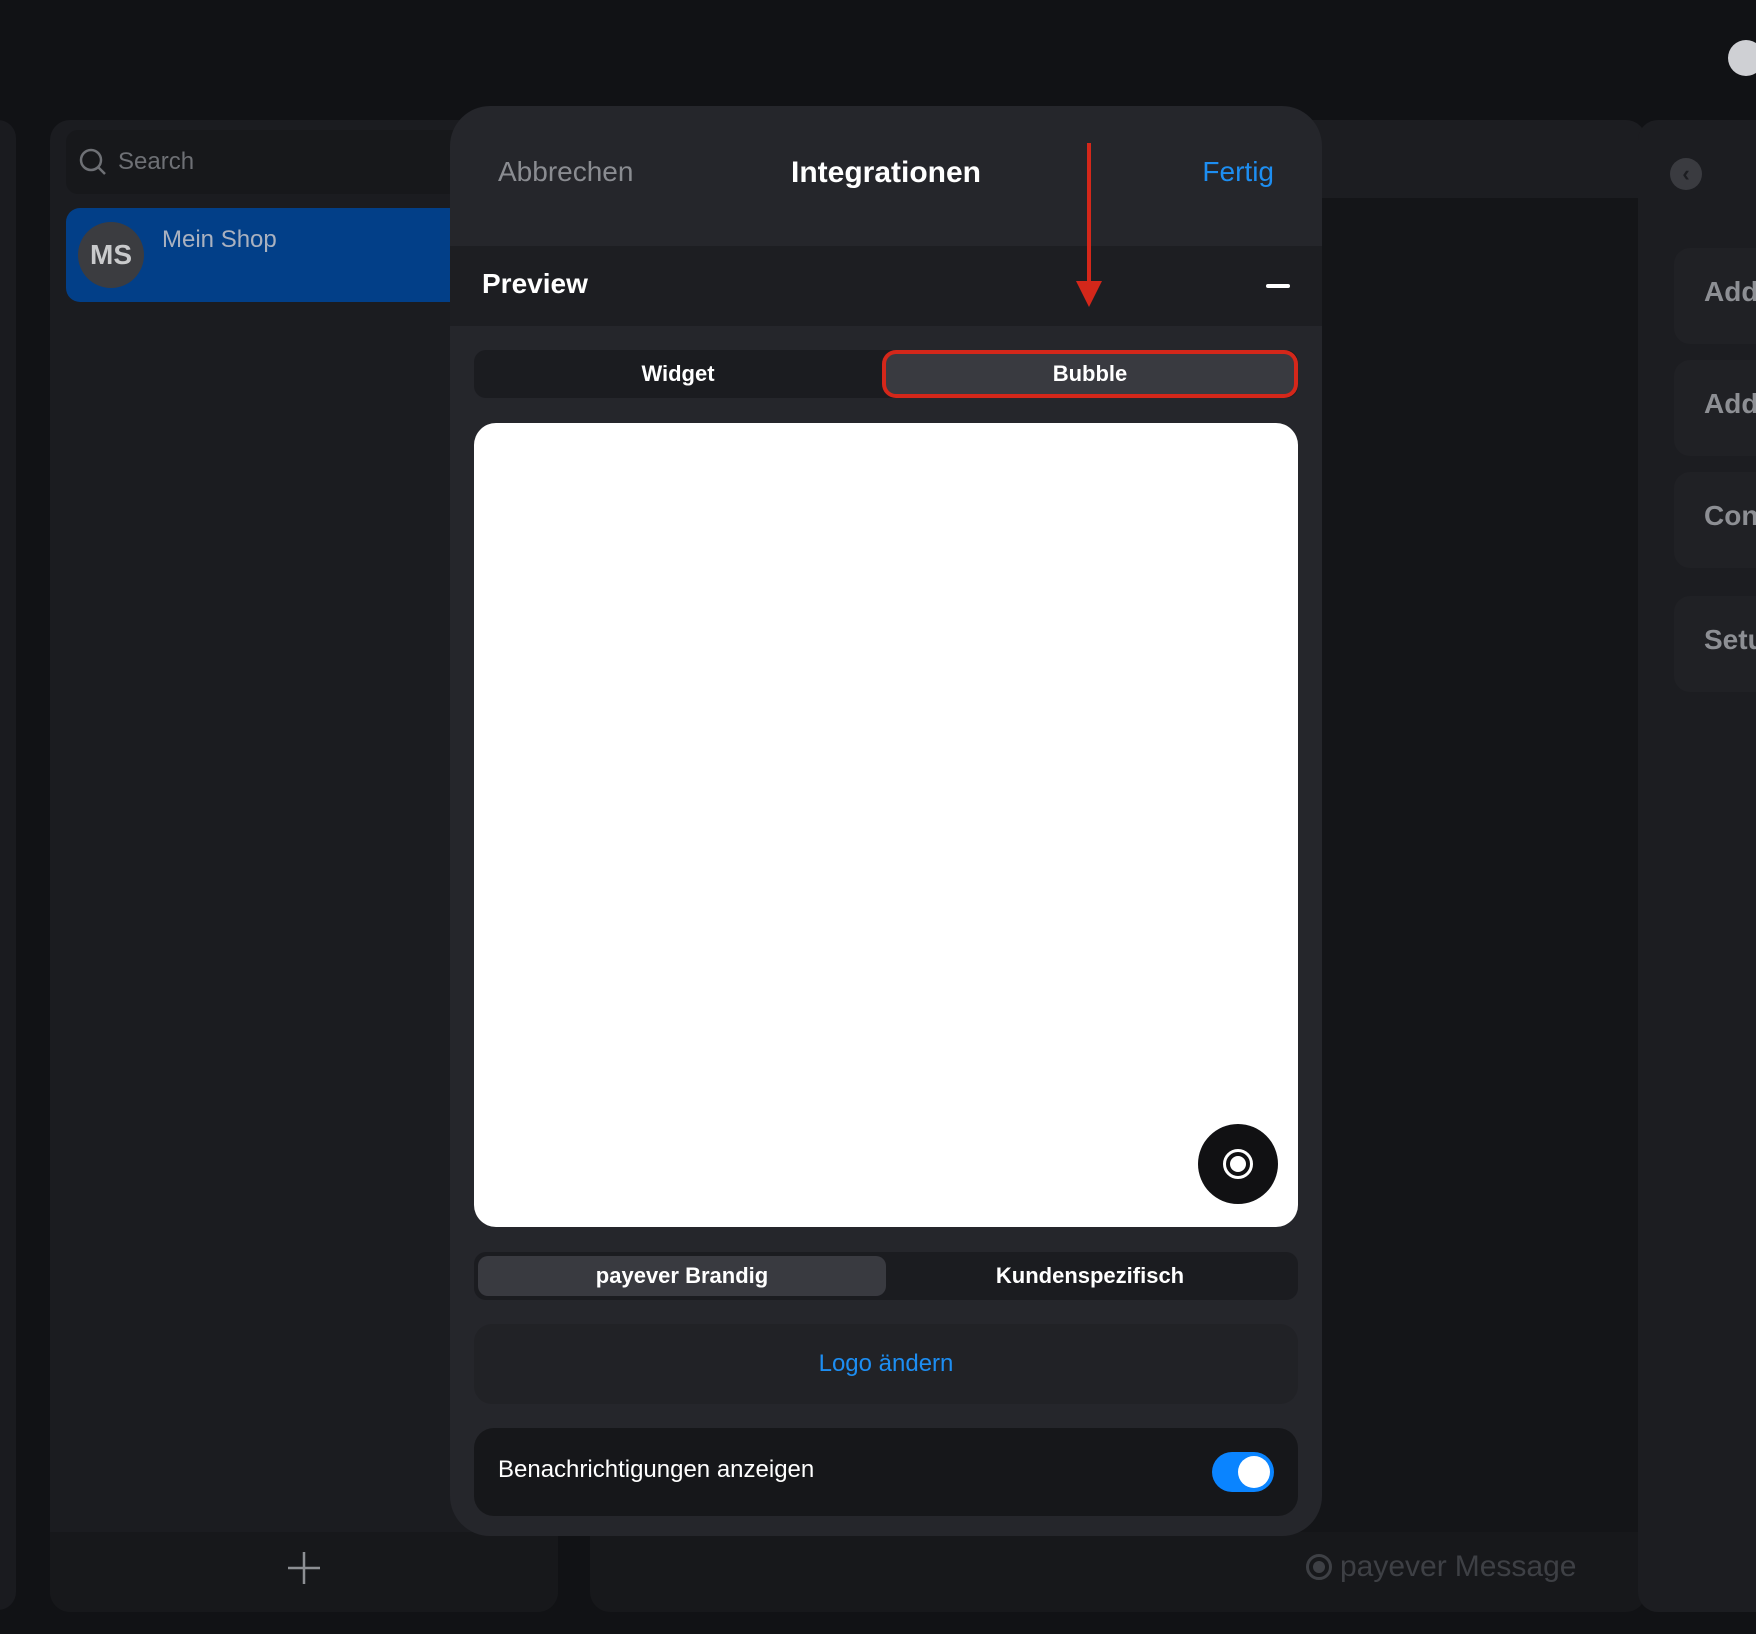  I want to click on search-placeholder: Search, so click(156, 161).